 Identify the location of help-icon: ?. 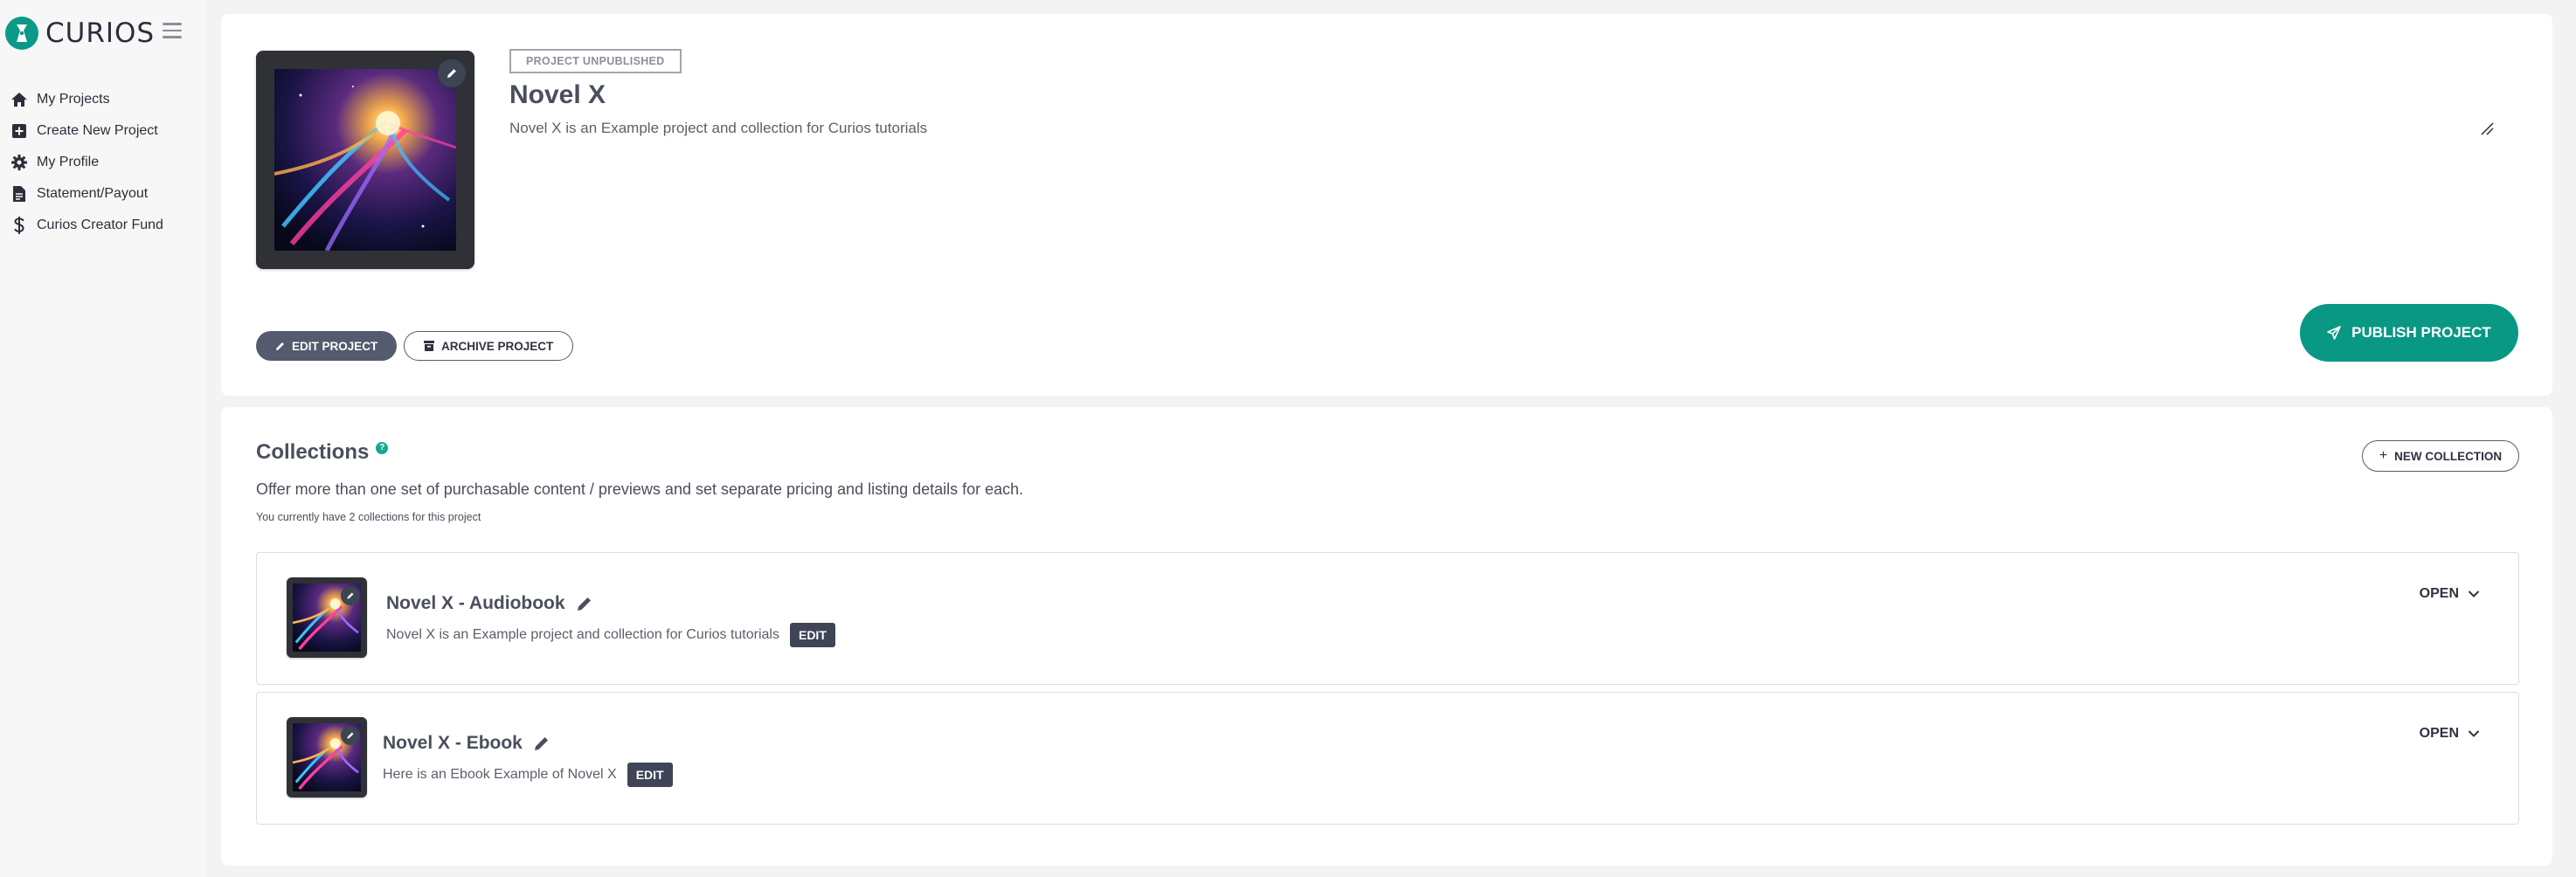
(382, 448).